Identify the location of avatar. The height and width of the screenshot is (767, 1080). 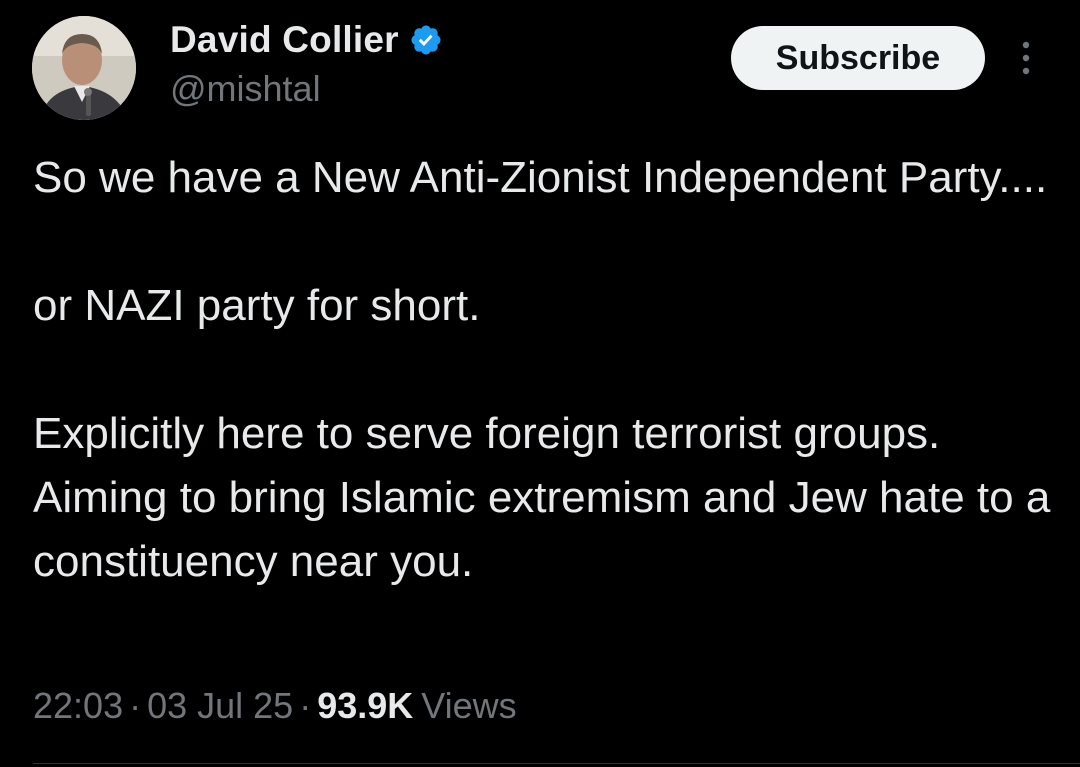
(84, 68).